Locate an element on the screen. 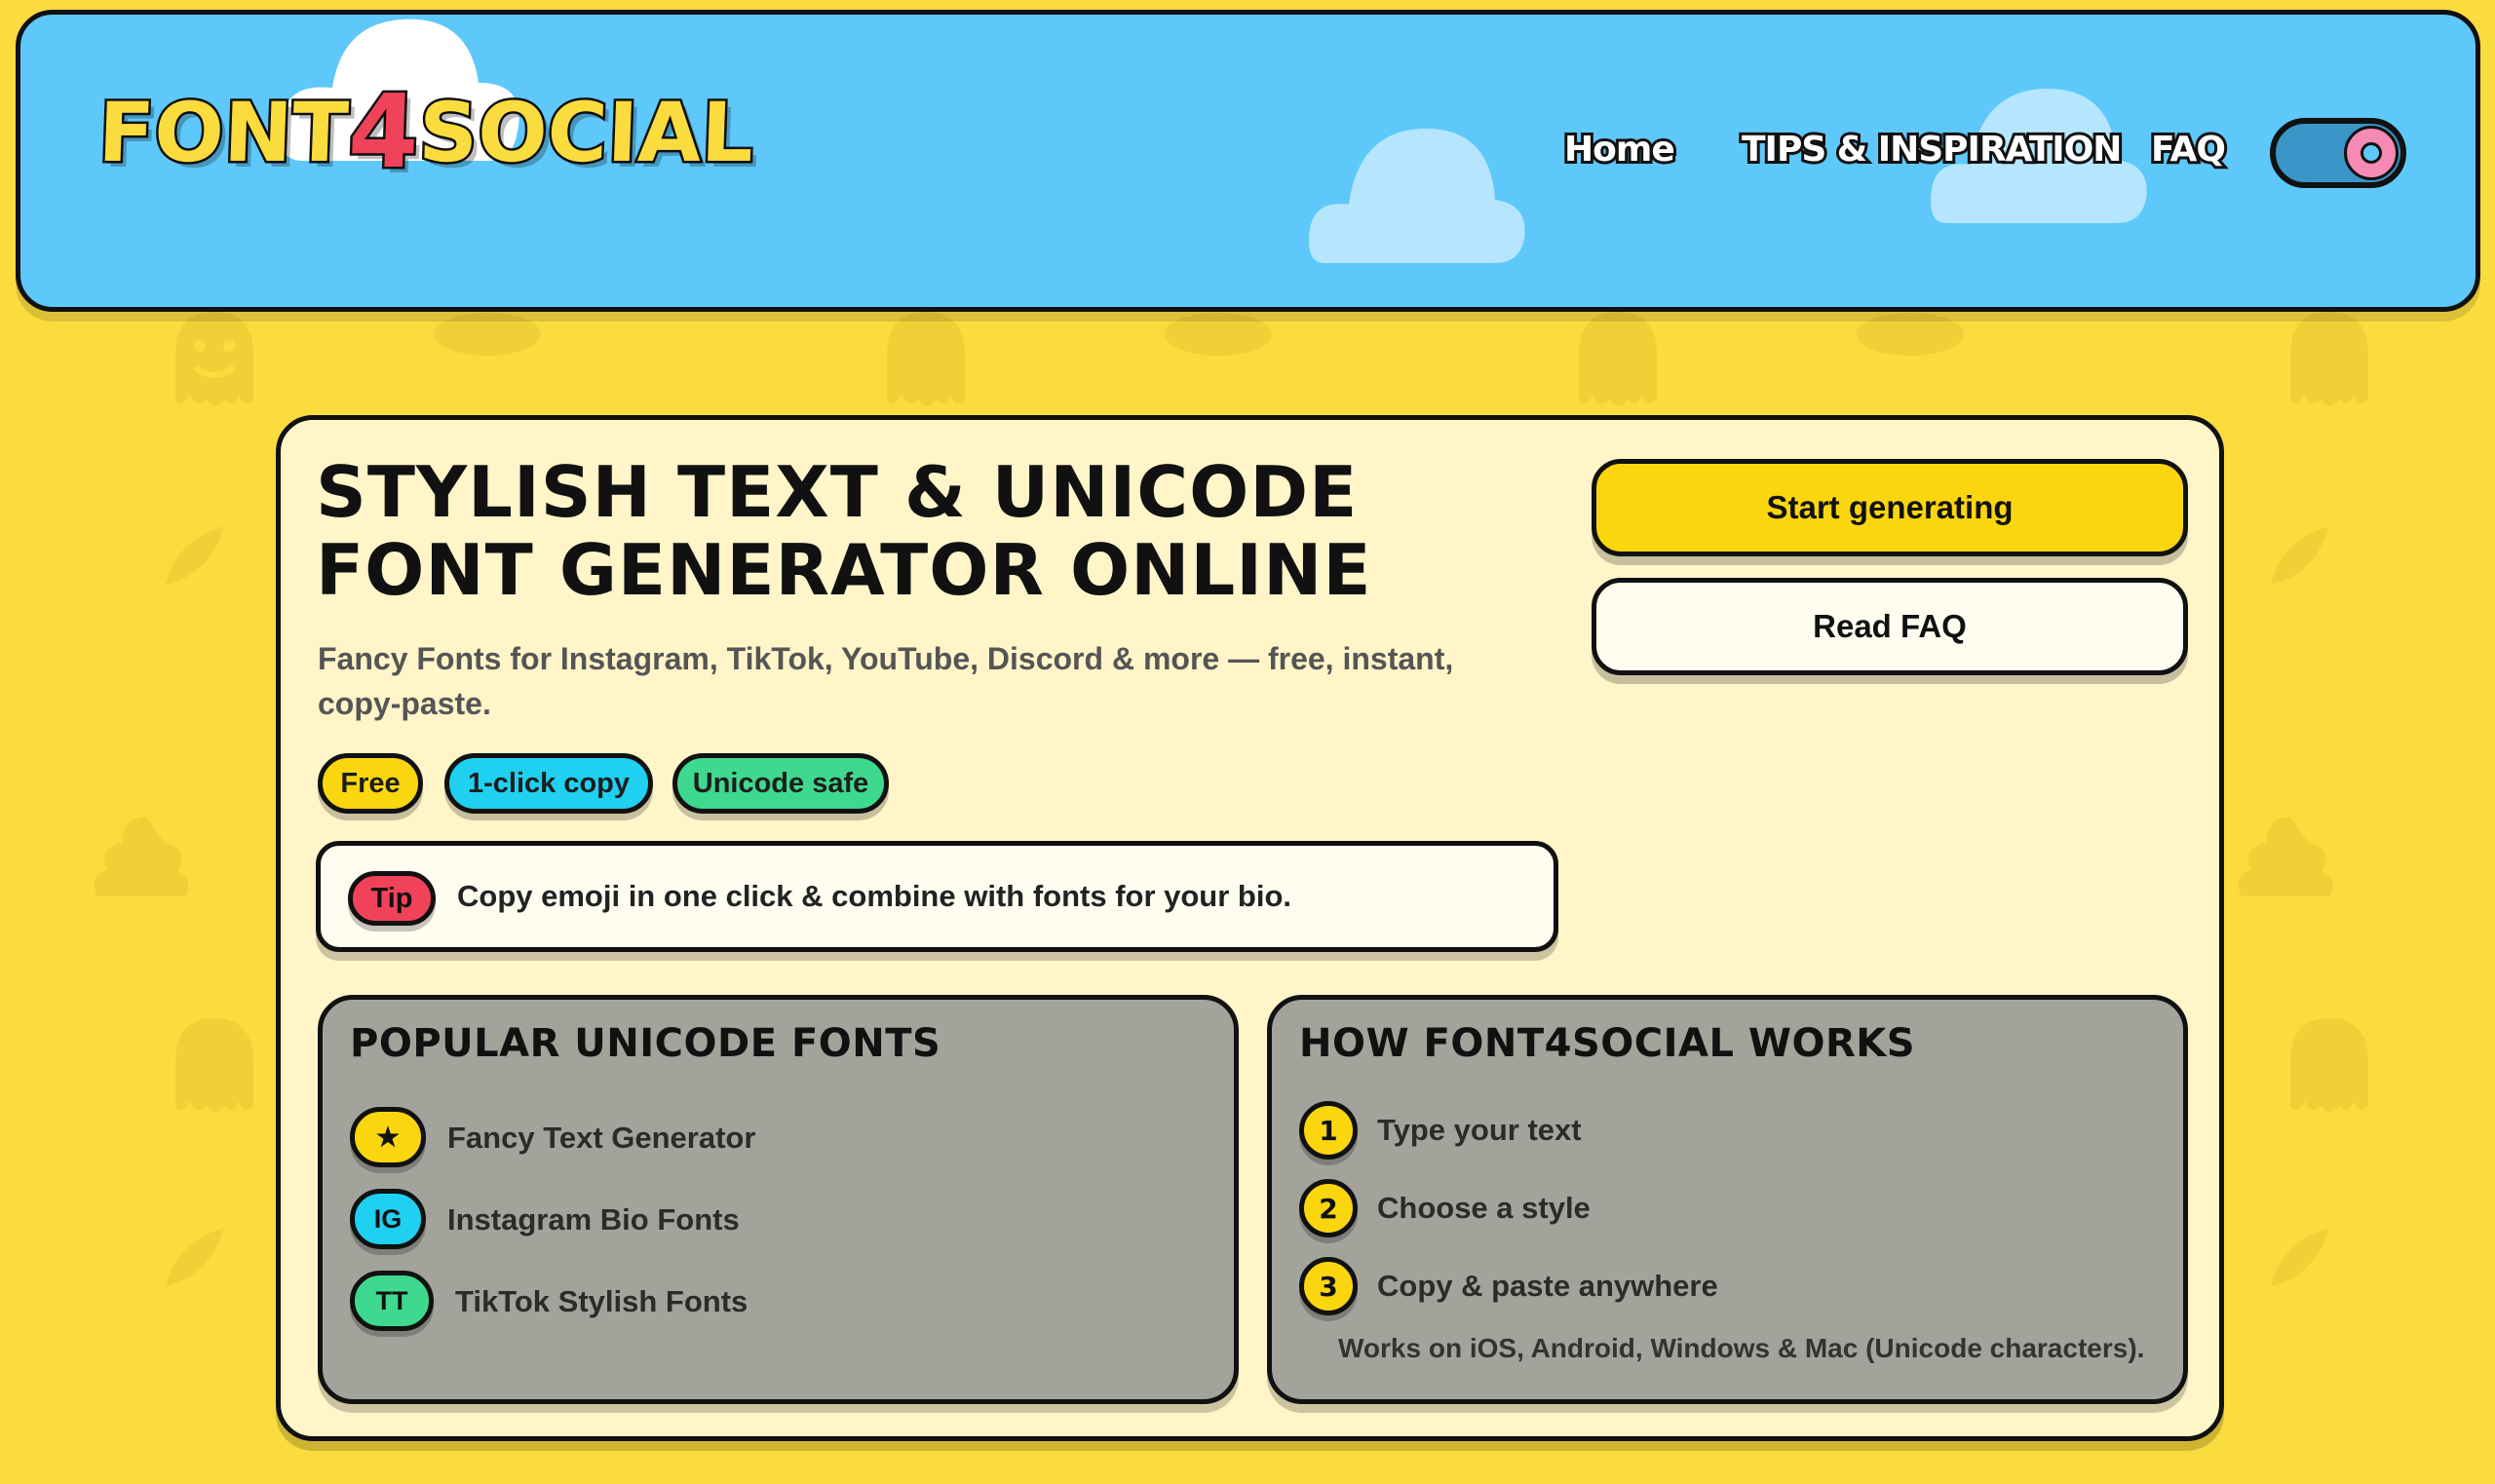 This screenshot has height=1484, width=2495. theme-toggle is located at coordinates (2338, 153).